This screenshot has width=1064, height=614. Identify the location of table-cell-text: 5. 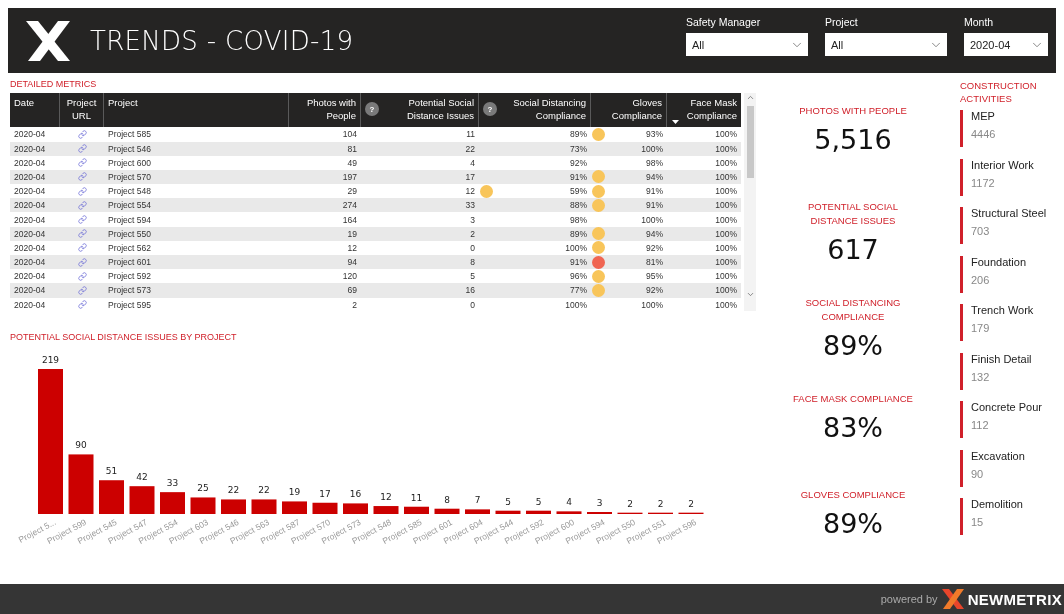
(472, 276).